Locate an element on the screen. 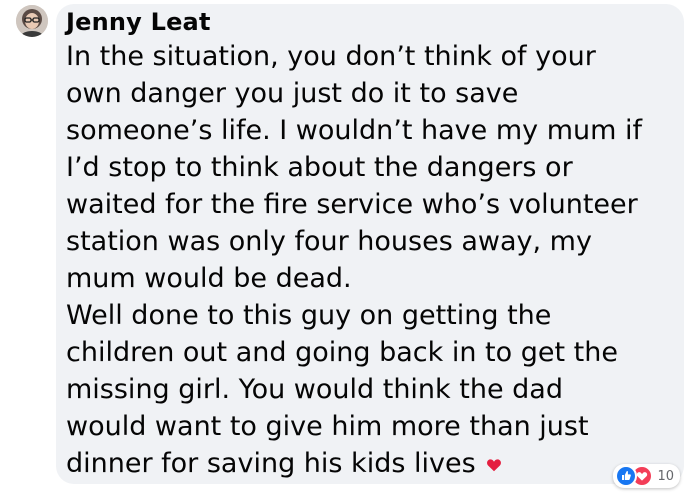 This screenshot has height=504, width=700. avatar-photo is located at coordinates (32, 21).